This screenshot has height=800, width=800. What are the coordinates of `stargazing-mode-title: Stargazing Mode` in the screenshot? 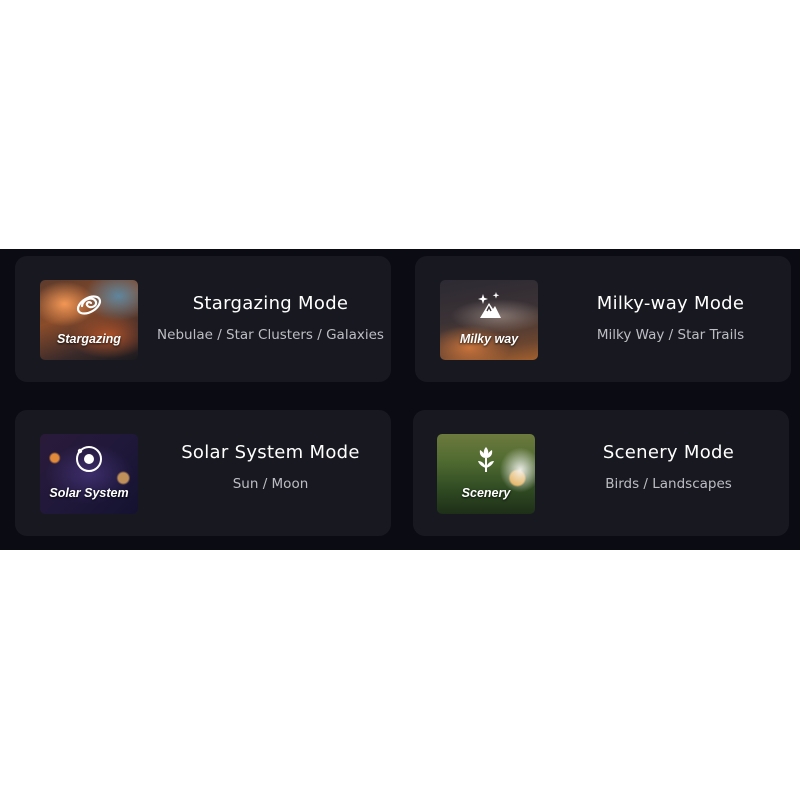 It's located at (270, 303).